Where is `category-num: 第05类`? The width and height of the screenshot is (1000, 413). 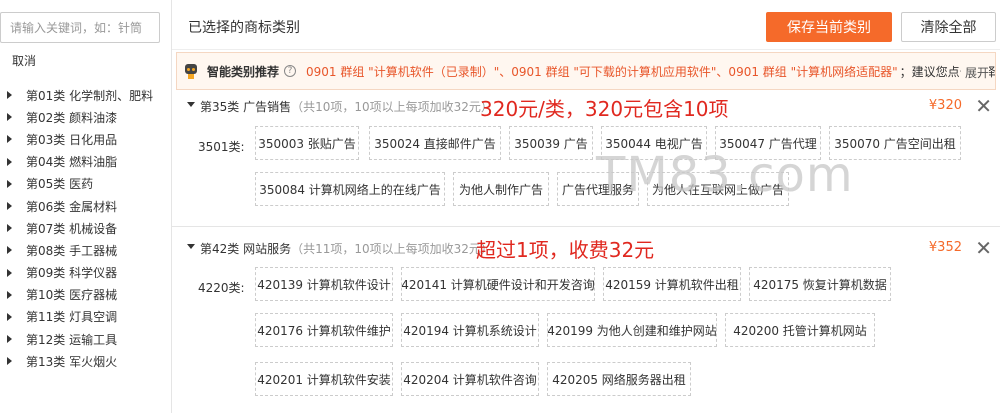
category-num: 第05类 is located at coordinates (46, 184).